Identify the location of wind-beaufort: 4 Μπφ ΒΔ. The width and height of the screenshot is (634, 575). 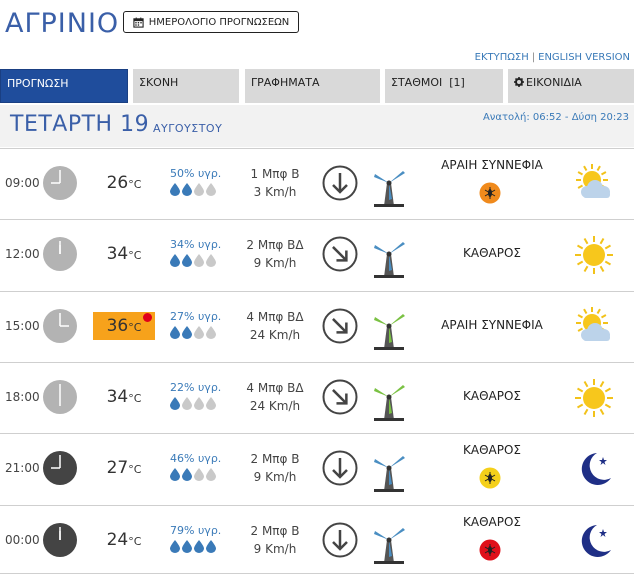
(275, 388).